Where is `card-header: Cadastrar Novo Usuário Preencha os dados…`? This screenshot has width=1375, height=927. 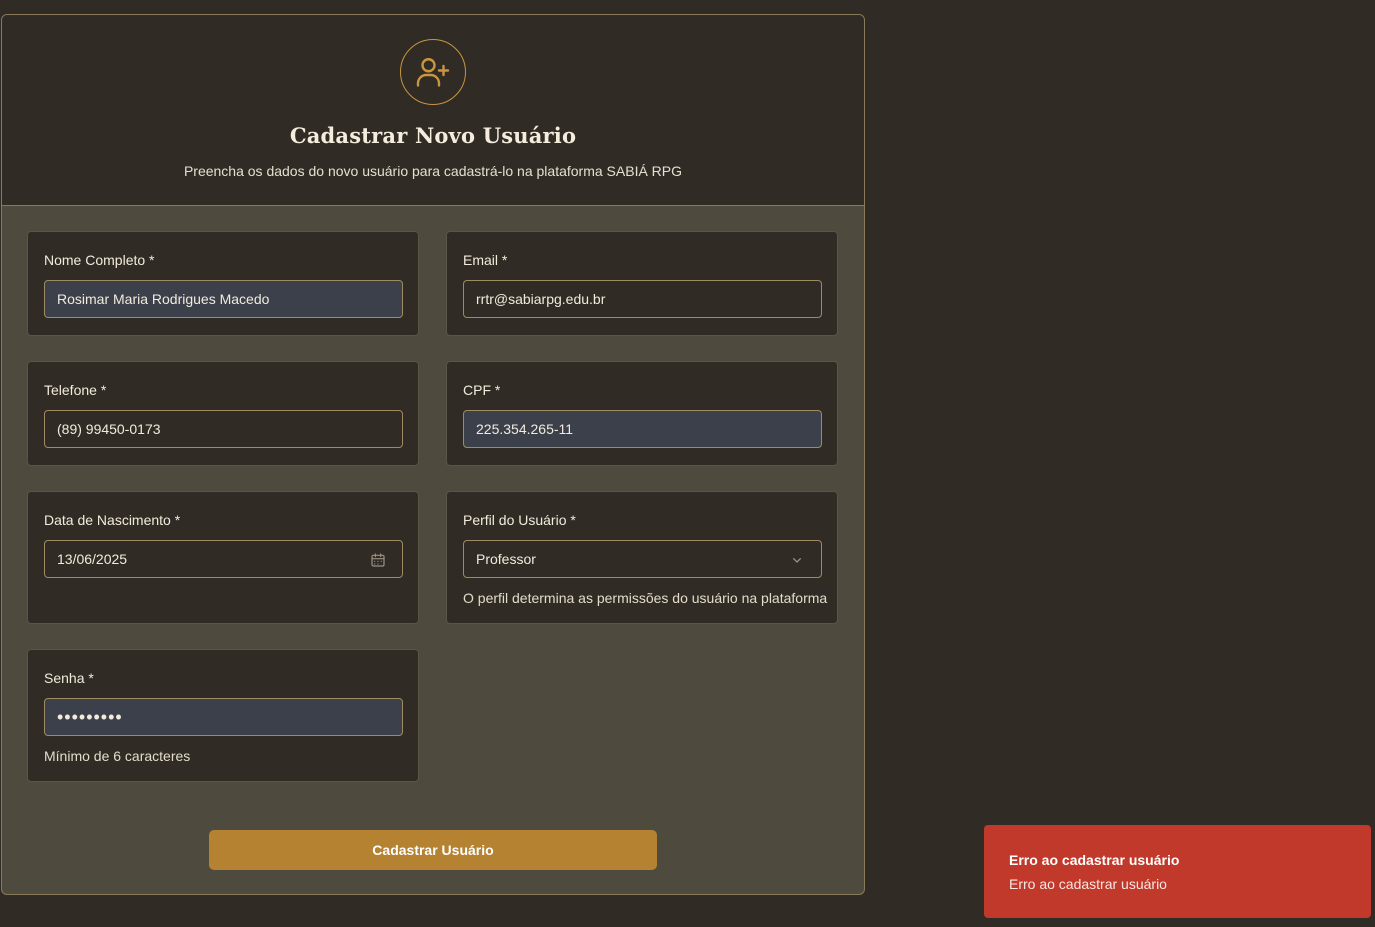 card-header: Cadastrar Novo Usuário Preencha os dados… is located at coordinates (433, 110).